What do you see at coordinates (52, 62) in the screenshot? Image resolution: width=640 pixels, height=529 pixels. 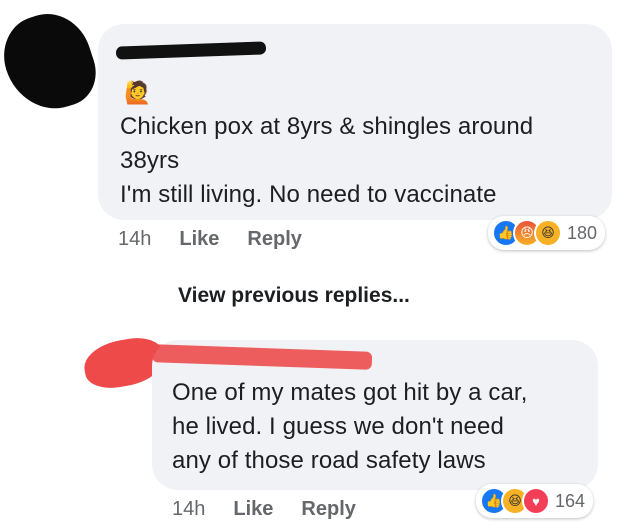 I see `redacted-avatar` at bounding box center [52, 62].